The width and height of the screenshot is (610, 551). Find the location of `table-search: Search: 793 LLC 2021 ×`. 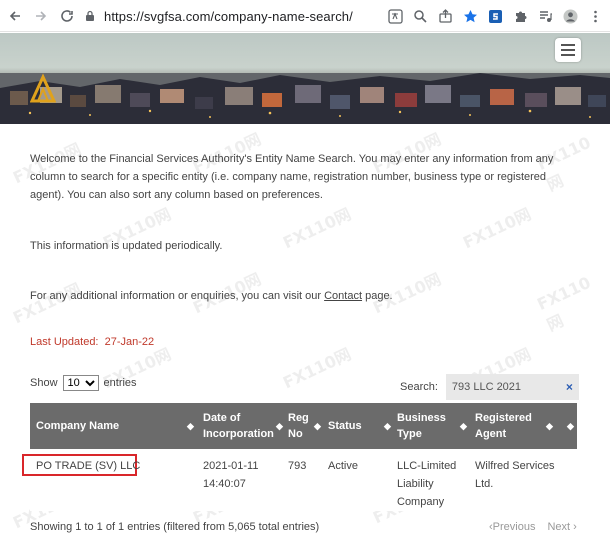

table-search: Search: 793 LLC 2021 × is located at coordinates (489, 387).